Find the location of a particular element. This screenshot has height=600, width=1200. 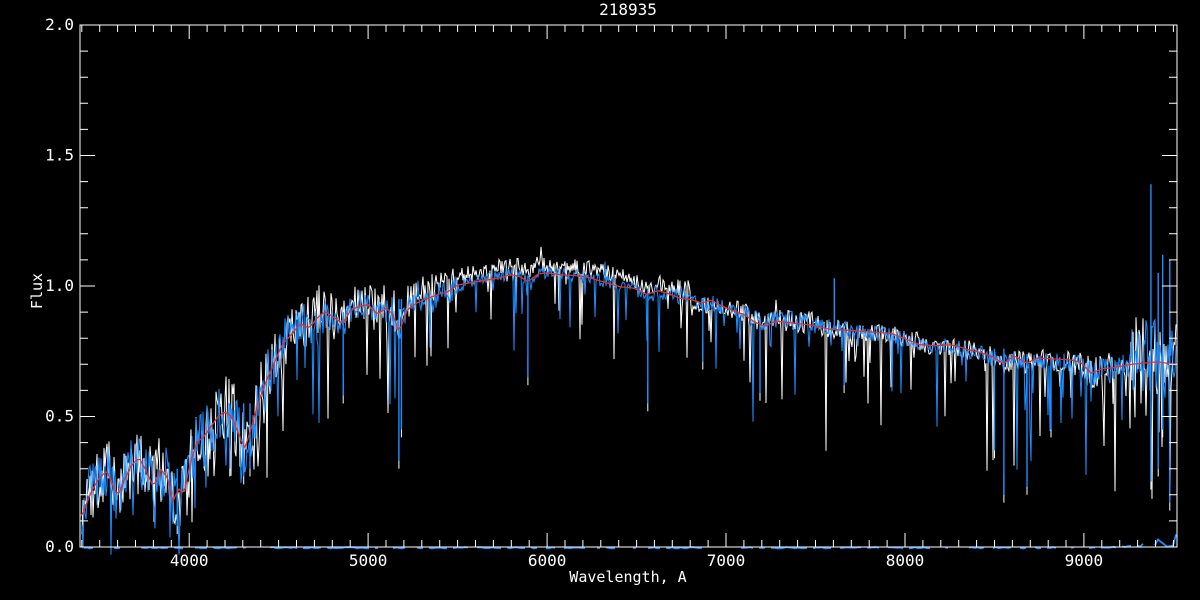

y-tick-label: 0.5 is located at coordinates (59, 416).